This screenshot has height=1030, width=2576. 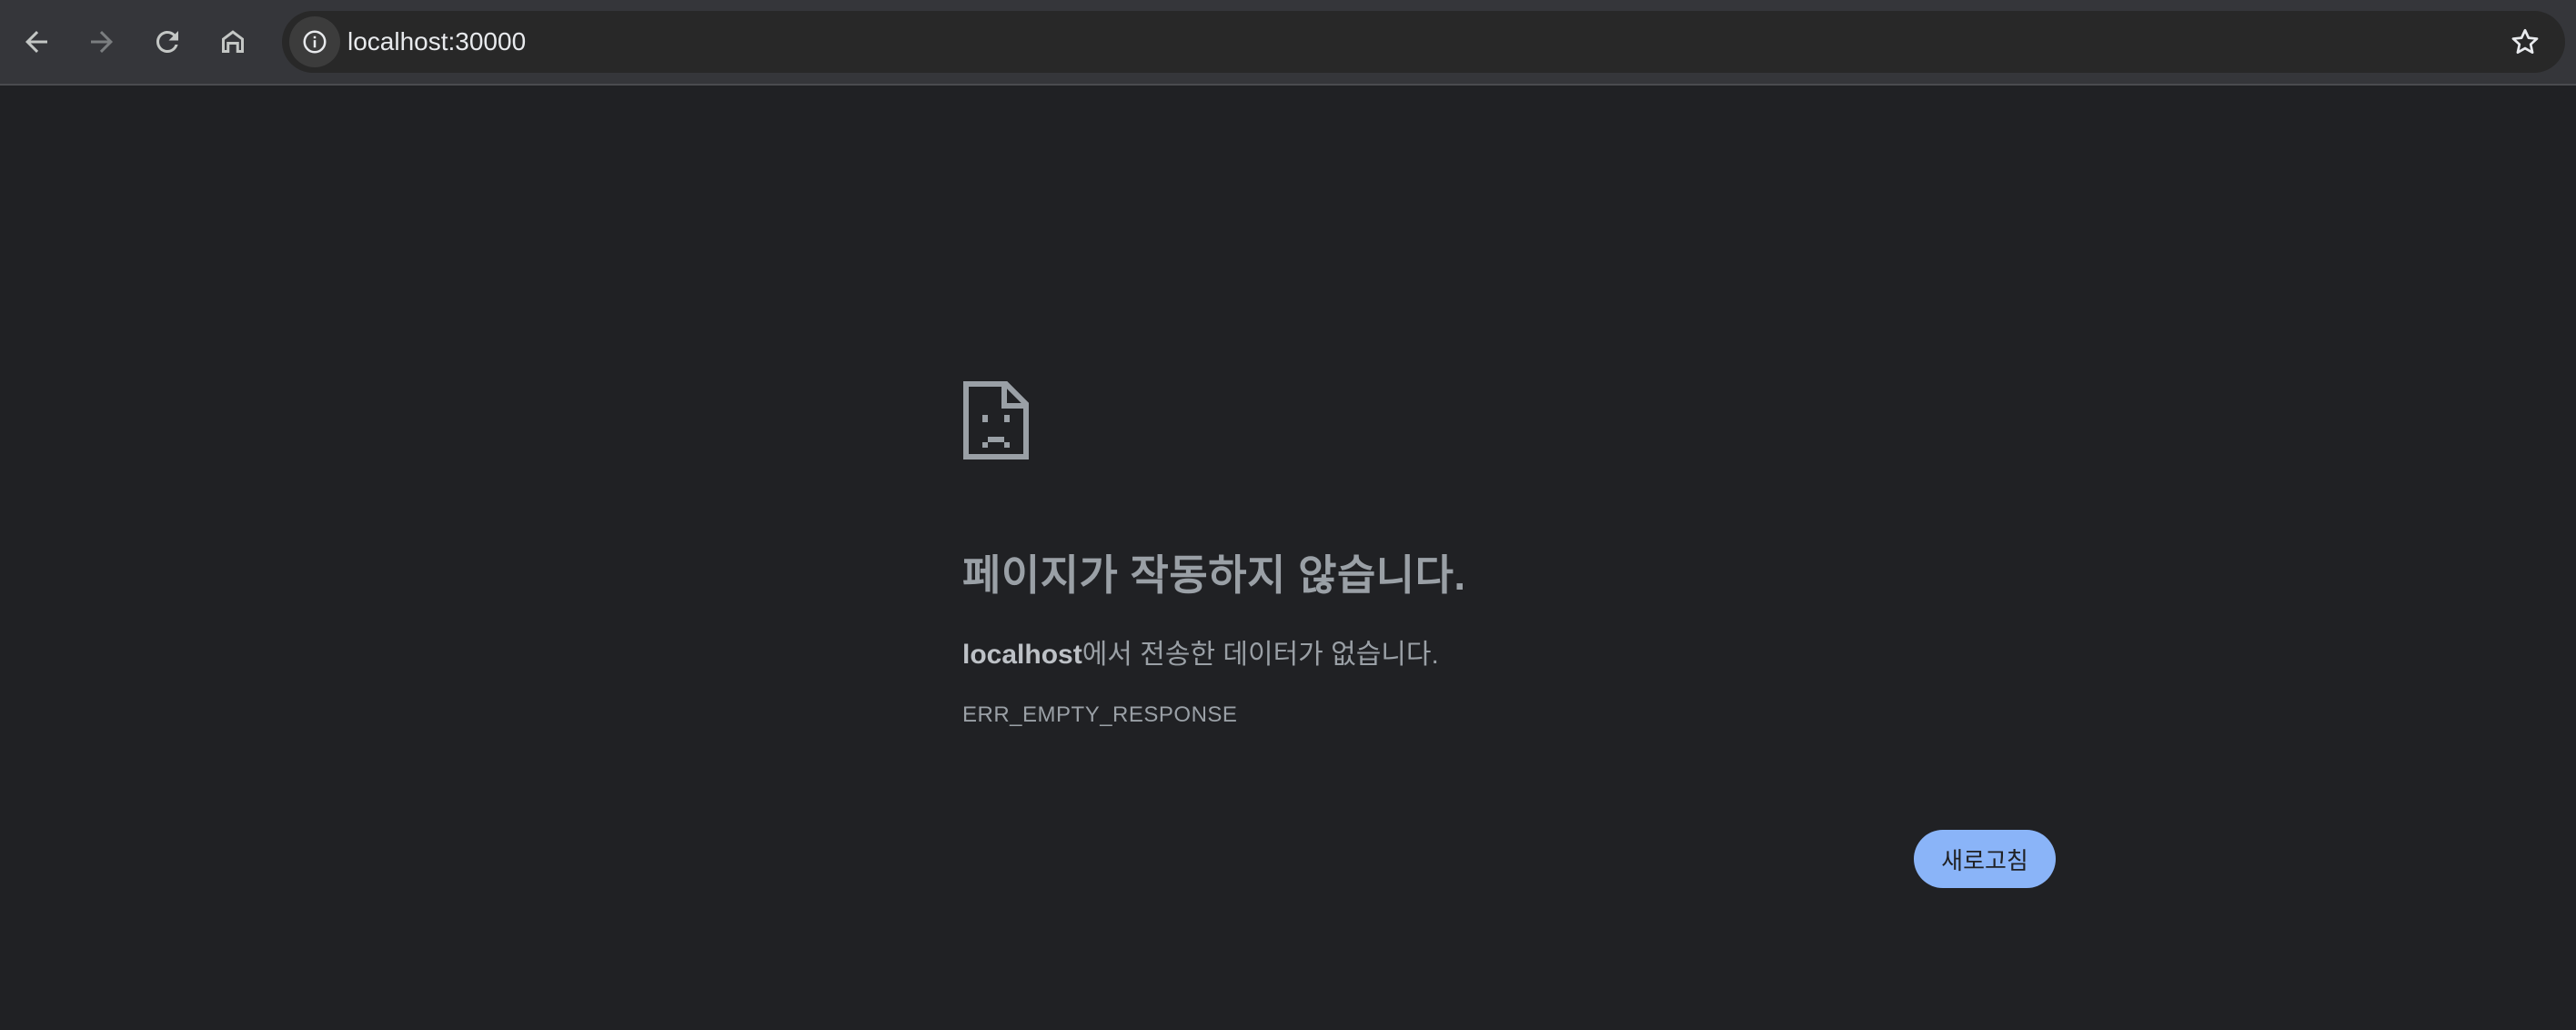 I want to click on error-code: ERR_EMPTY_RESPONSE, so click(x=1100, y=715).